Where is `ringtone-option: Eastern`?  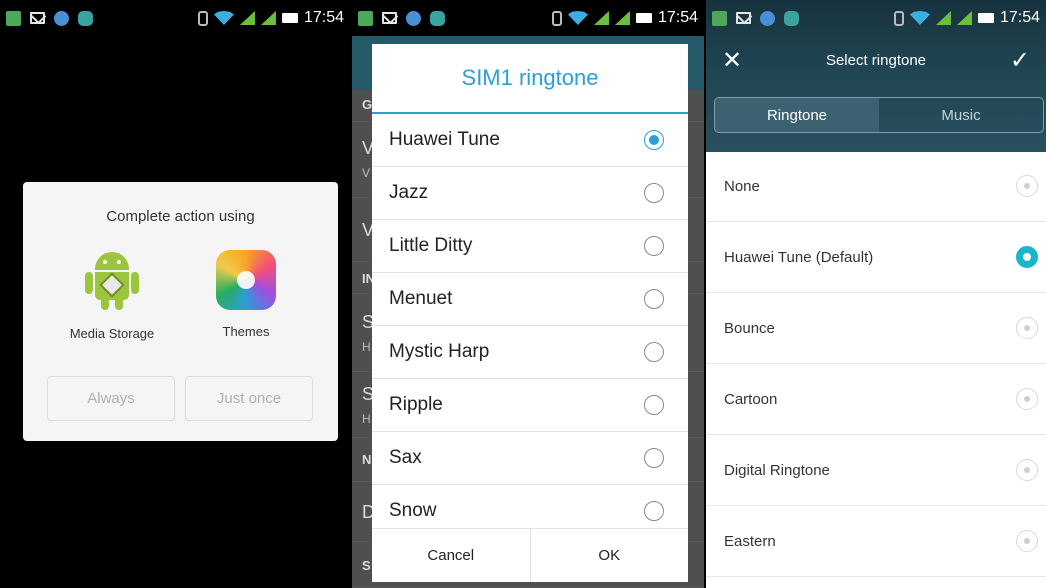
ringtone-option: Eastern is located at coordinates (876, 541).